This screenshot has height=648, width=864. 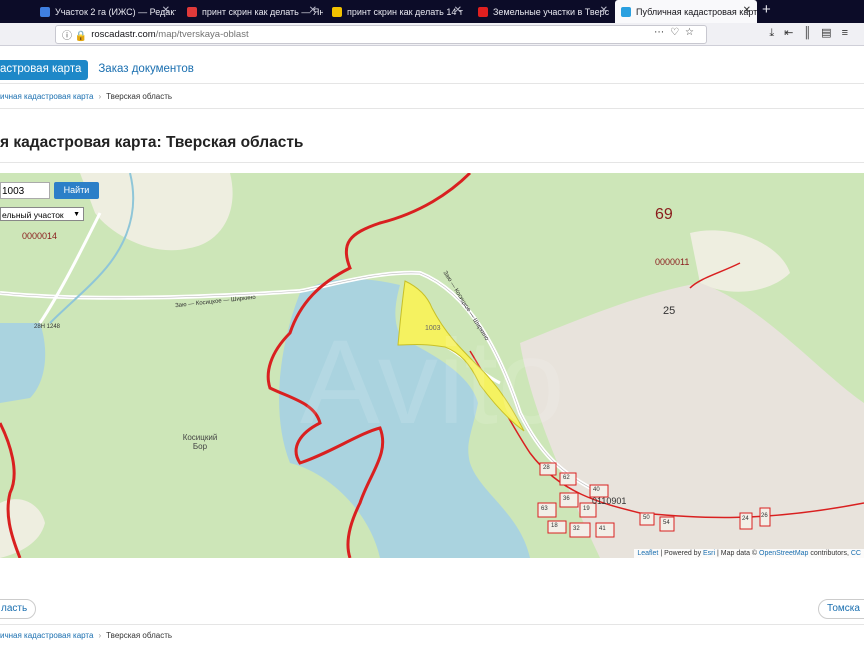 What do you see at coordinates (609, 501) in the screenshot?
I see `block-label: 0110901` at bounding box center [609, 501].